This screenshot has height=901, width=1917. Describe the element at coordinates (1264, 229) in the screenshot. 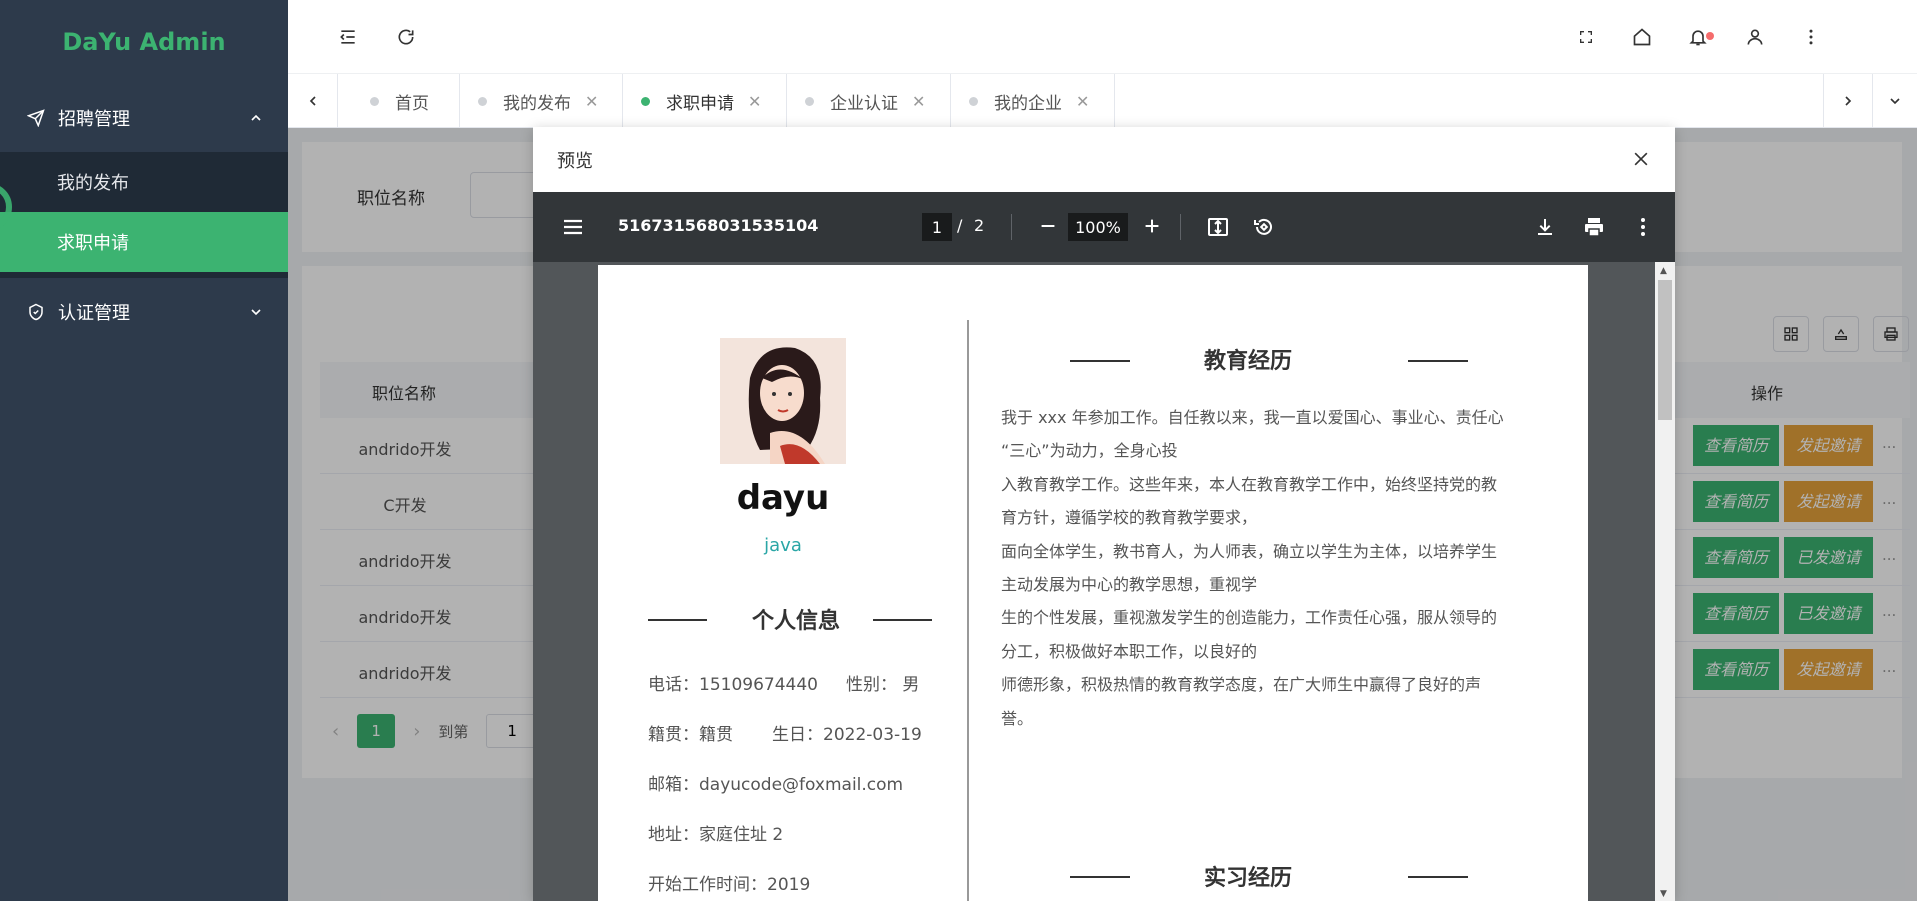

I see `rotate-icon` at that location.